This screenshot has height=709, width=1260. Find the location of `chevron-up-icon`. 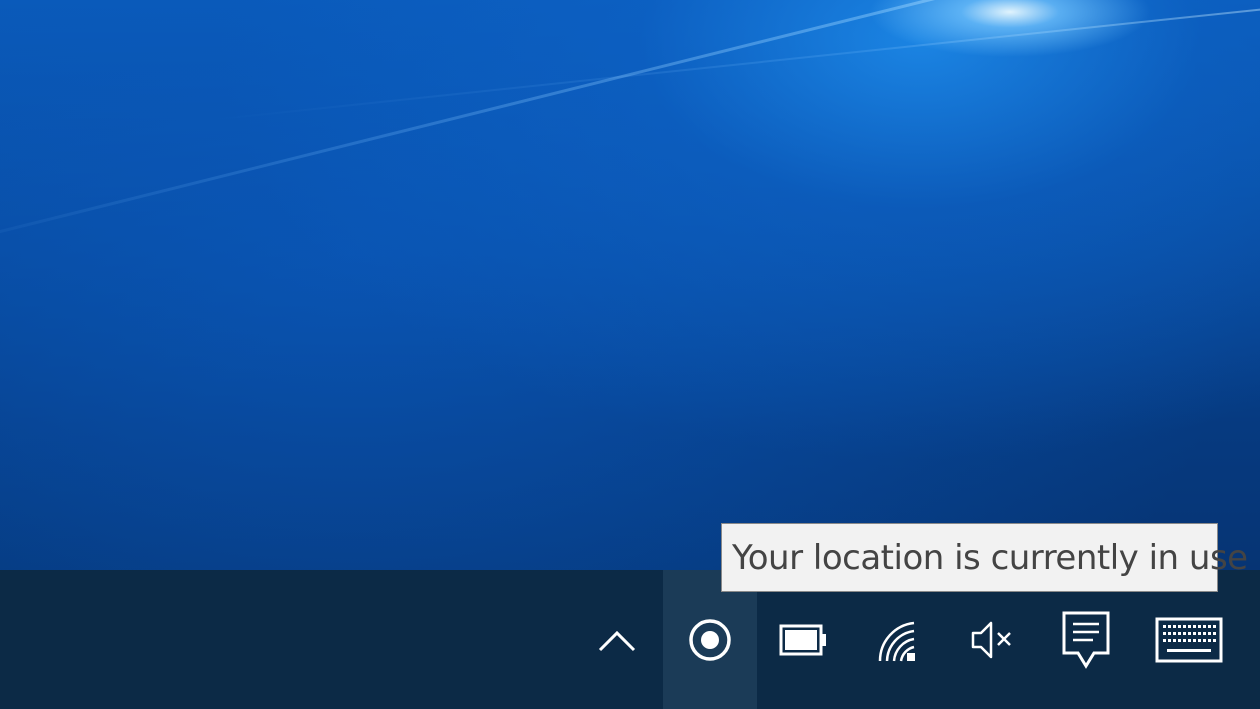

chevron-up-icon is located at coordinates (617, 640).